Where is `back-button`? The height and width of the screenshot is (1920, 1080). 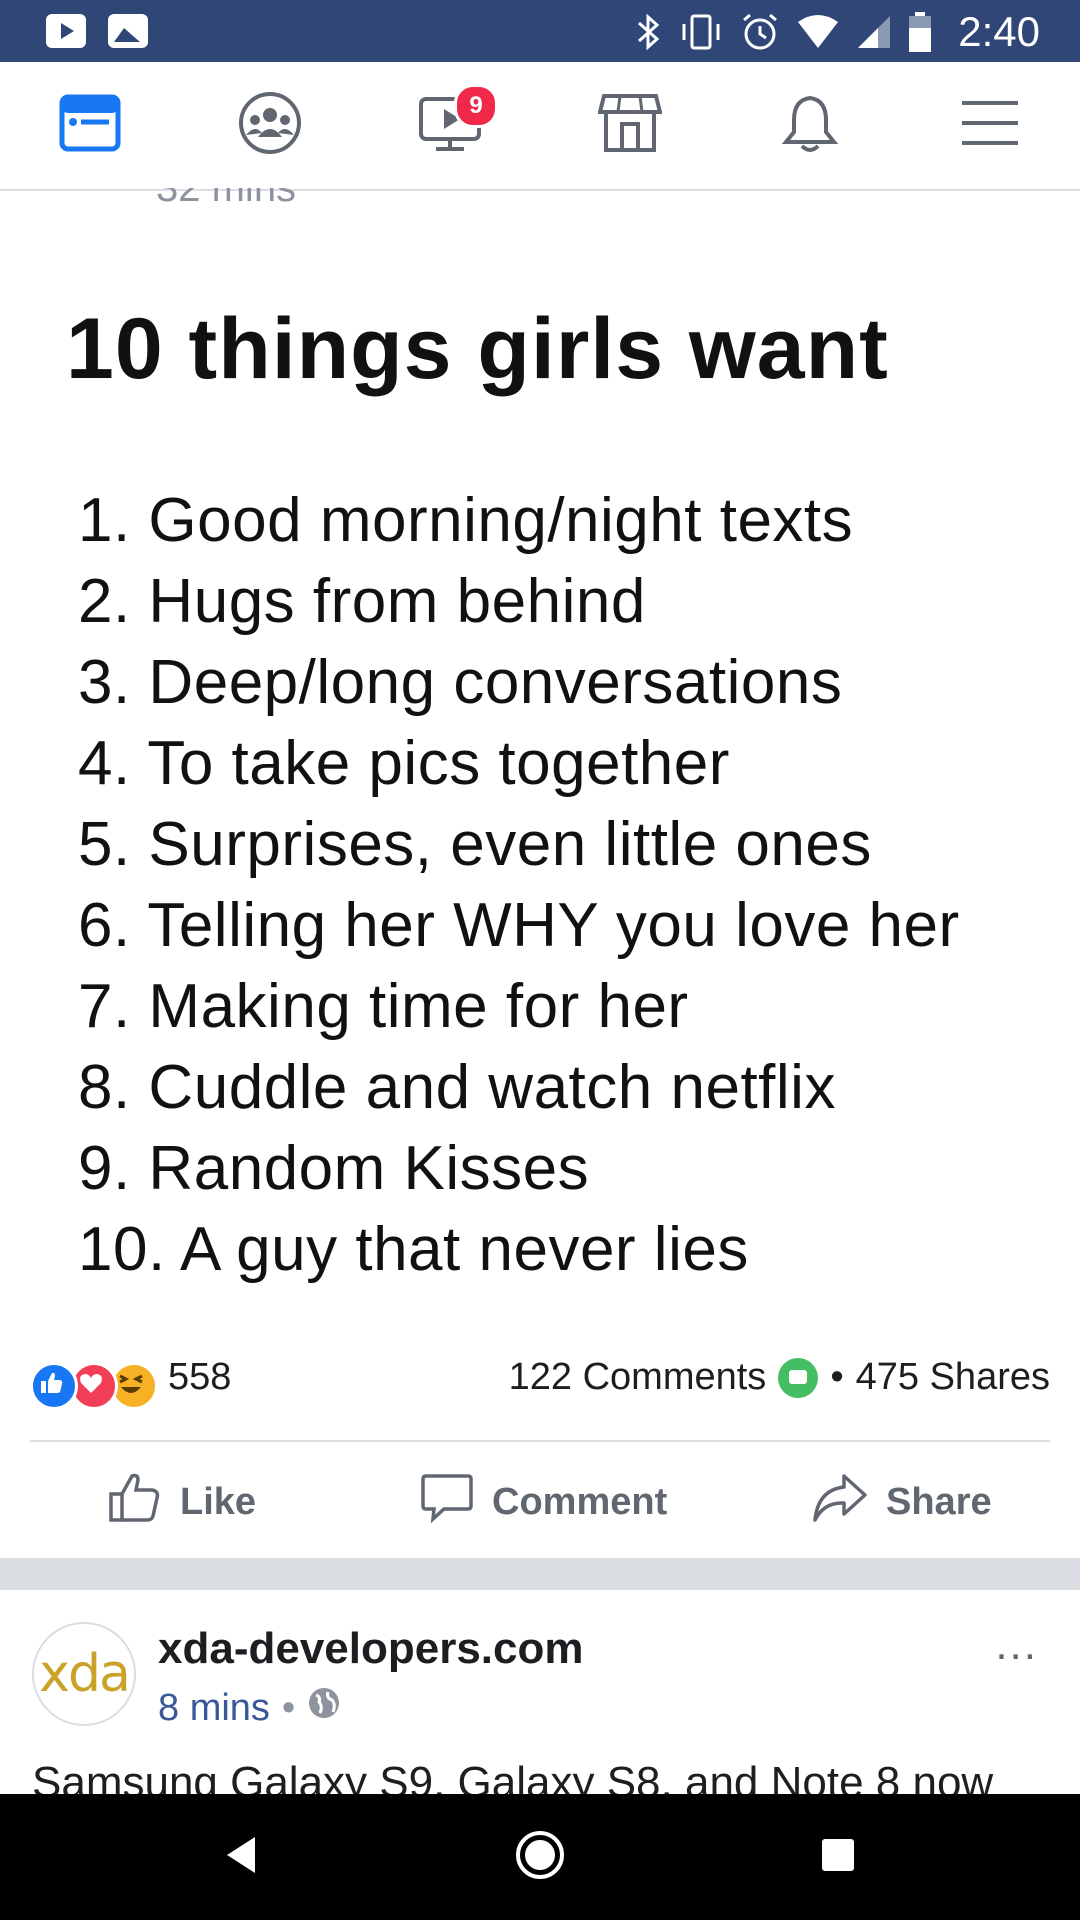
back-button is located at coordinates (241, 1857).